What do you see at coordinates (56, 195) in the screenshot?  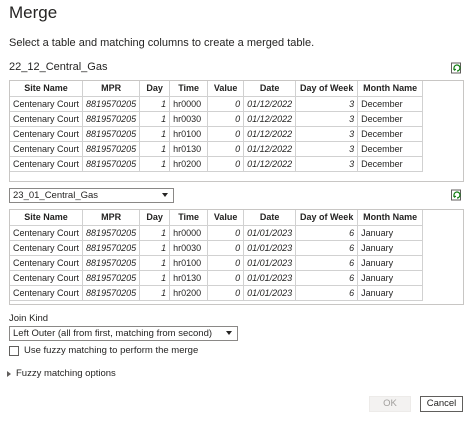 I see `second-table-select-value: 23_01_Central_Gas` at bounding box center [56, 195].